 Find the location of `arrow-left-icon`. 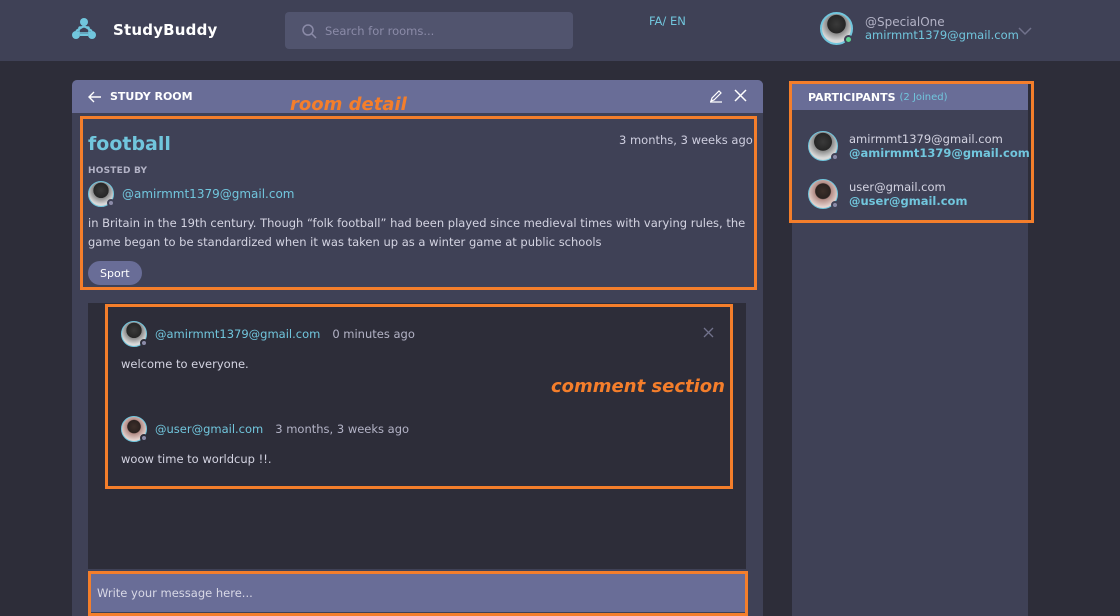

arrow-left-icon is located at coordinates (95, 97).